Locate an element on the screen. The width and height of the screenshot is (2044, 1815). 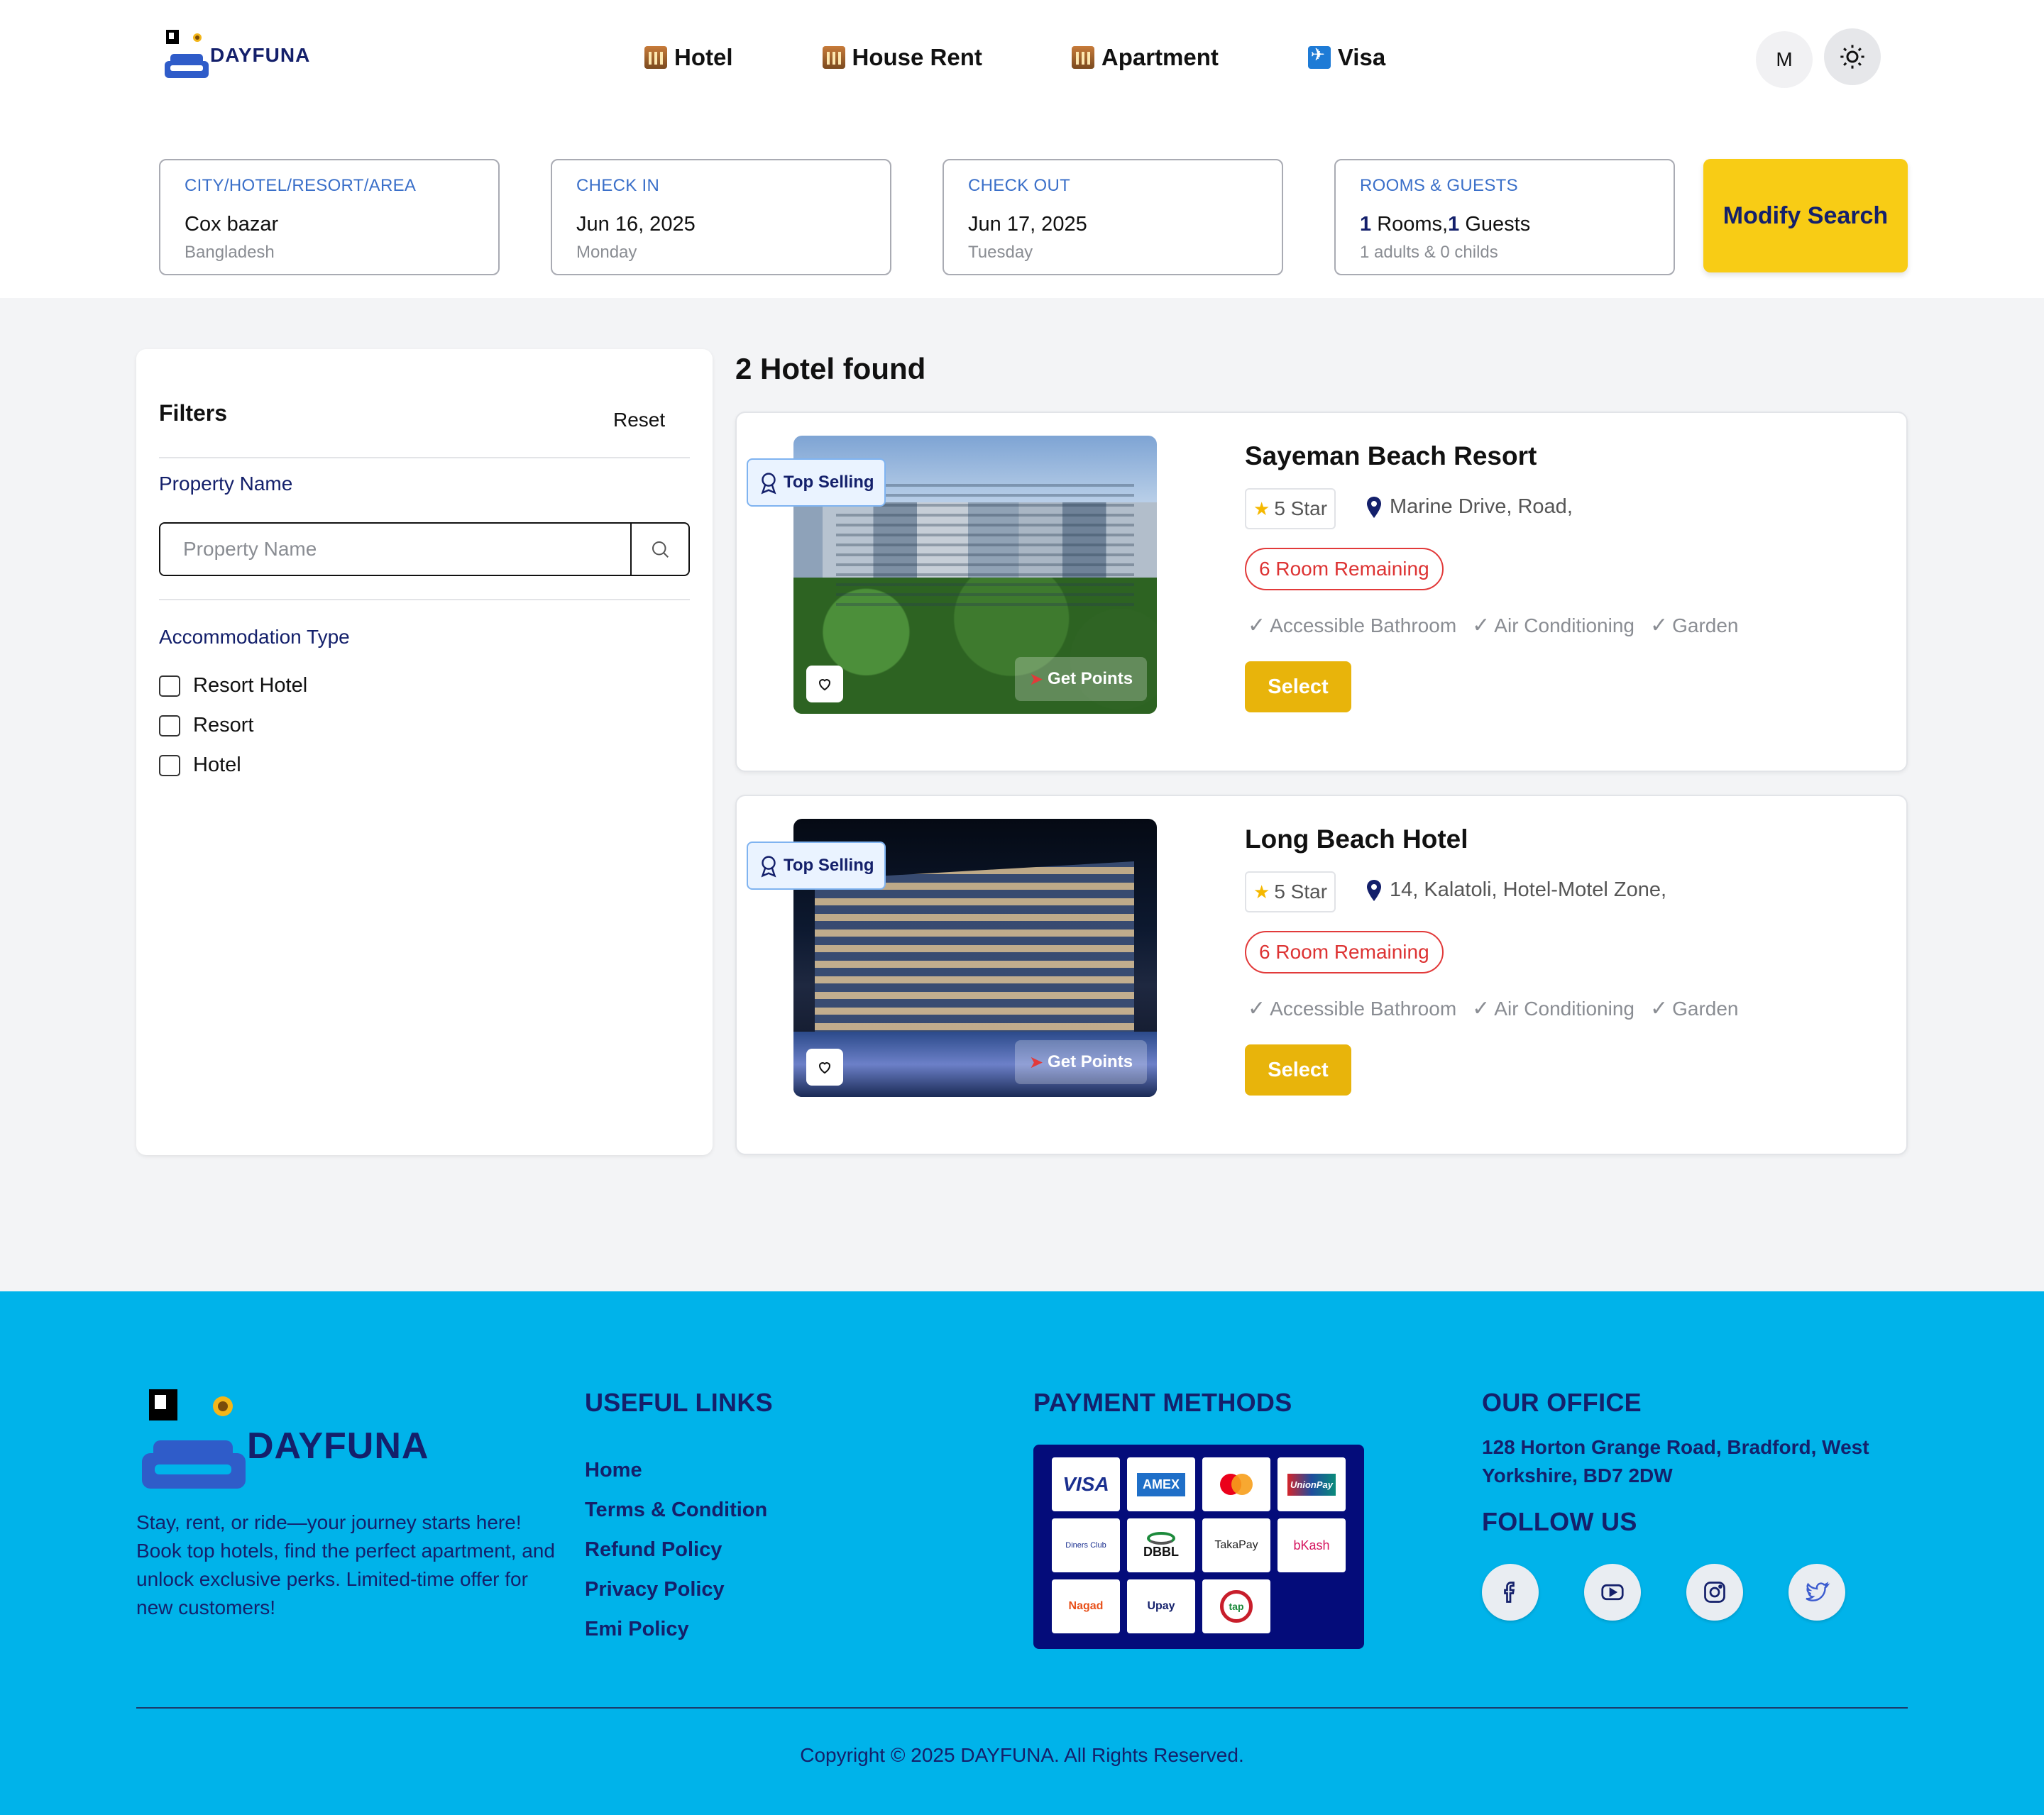
modify-search-button: Modify Search is located at coordinates (1805, 215).